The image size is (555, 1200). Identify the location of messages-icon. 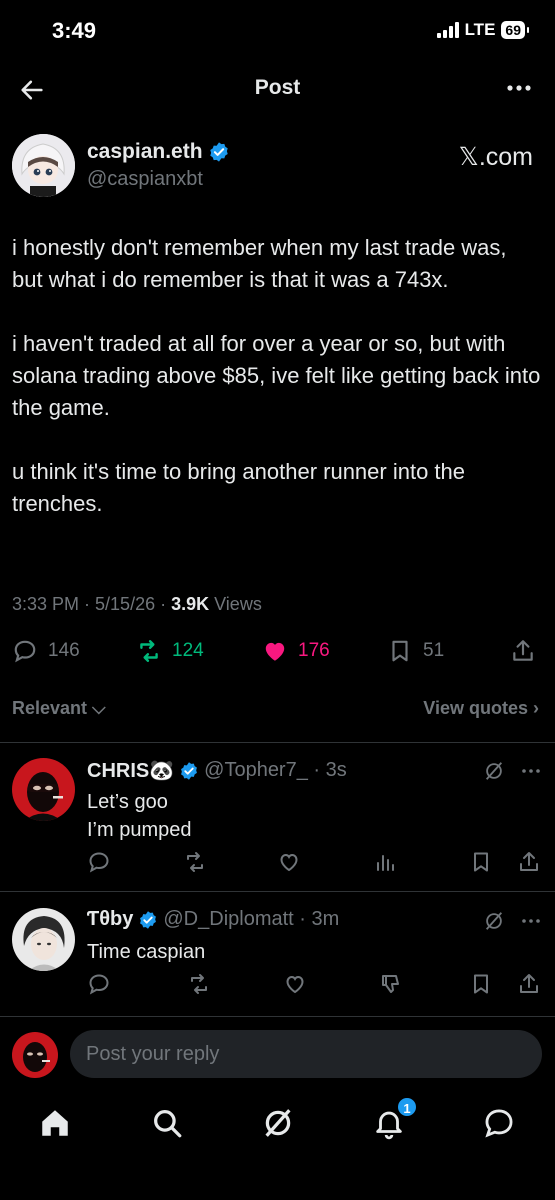
(499, 1123).